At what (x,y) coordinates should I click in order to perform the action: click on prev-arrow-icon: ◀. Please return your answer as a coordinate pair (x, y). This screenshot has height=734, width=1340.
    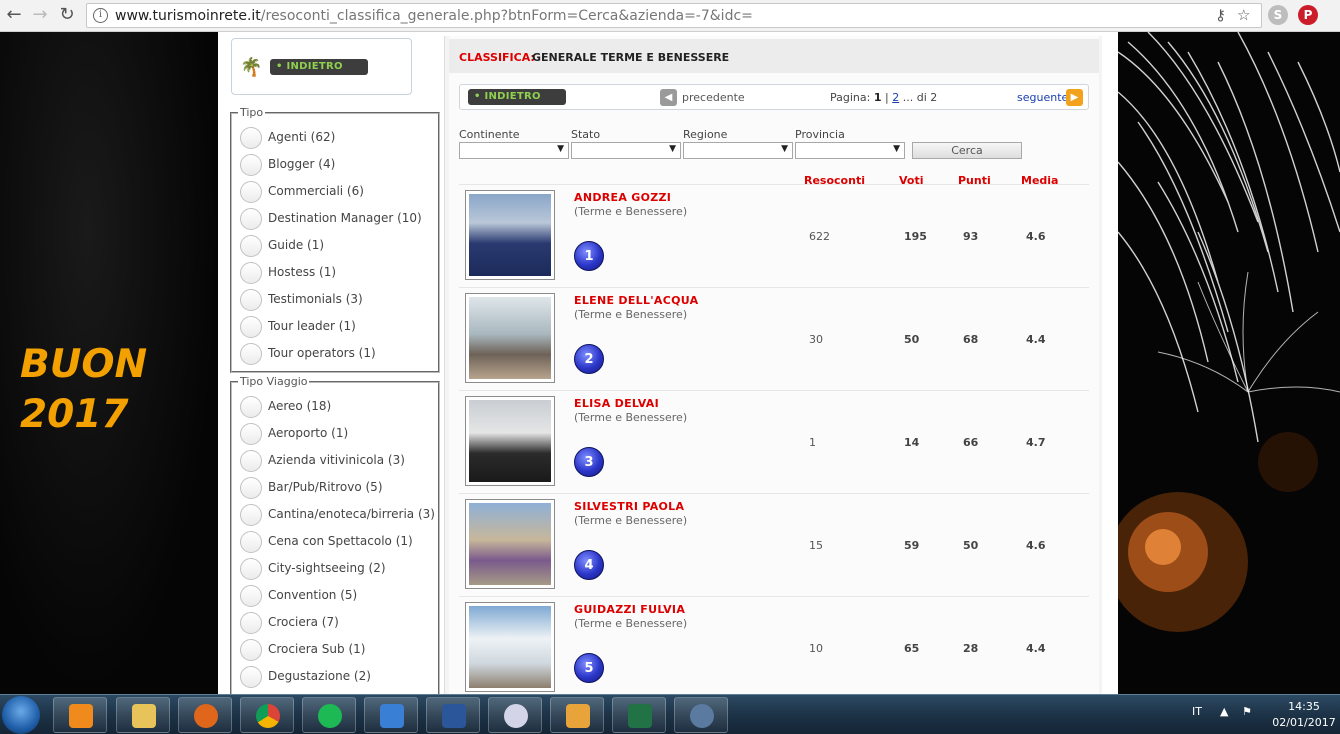
    Looking at the image, I should click on (668, 97).